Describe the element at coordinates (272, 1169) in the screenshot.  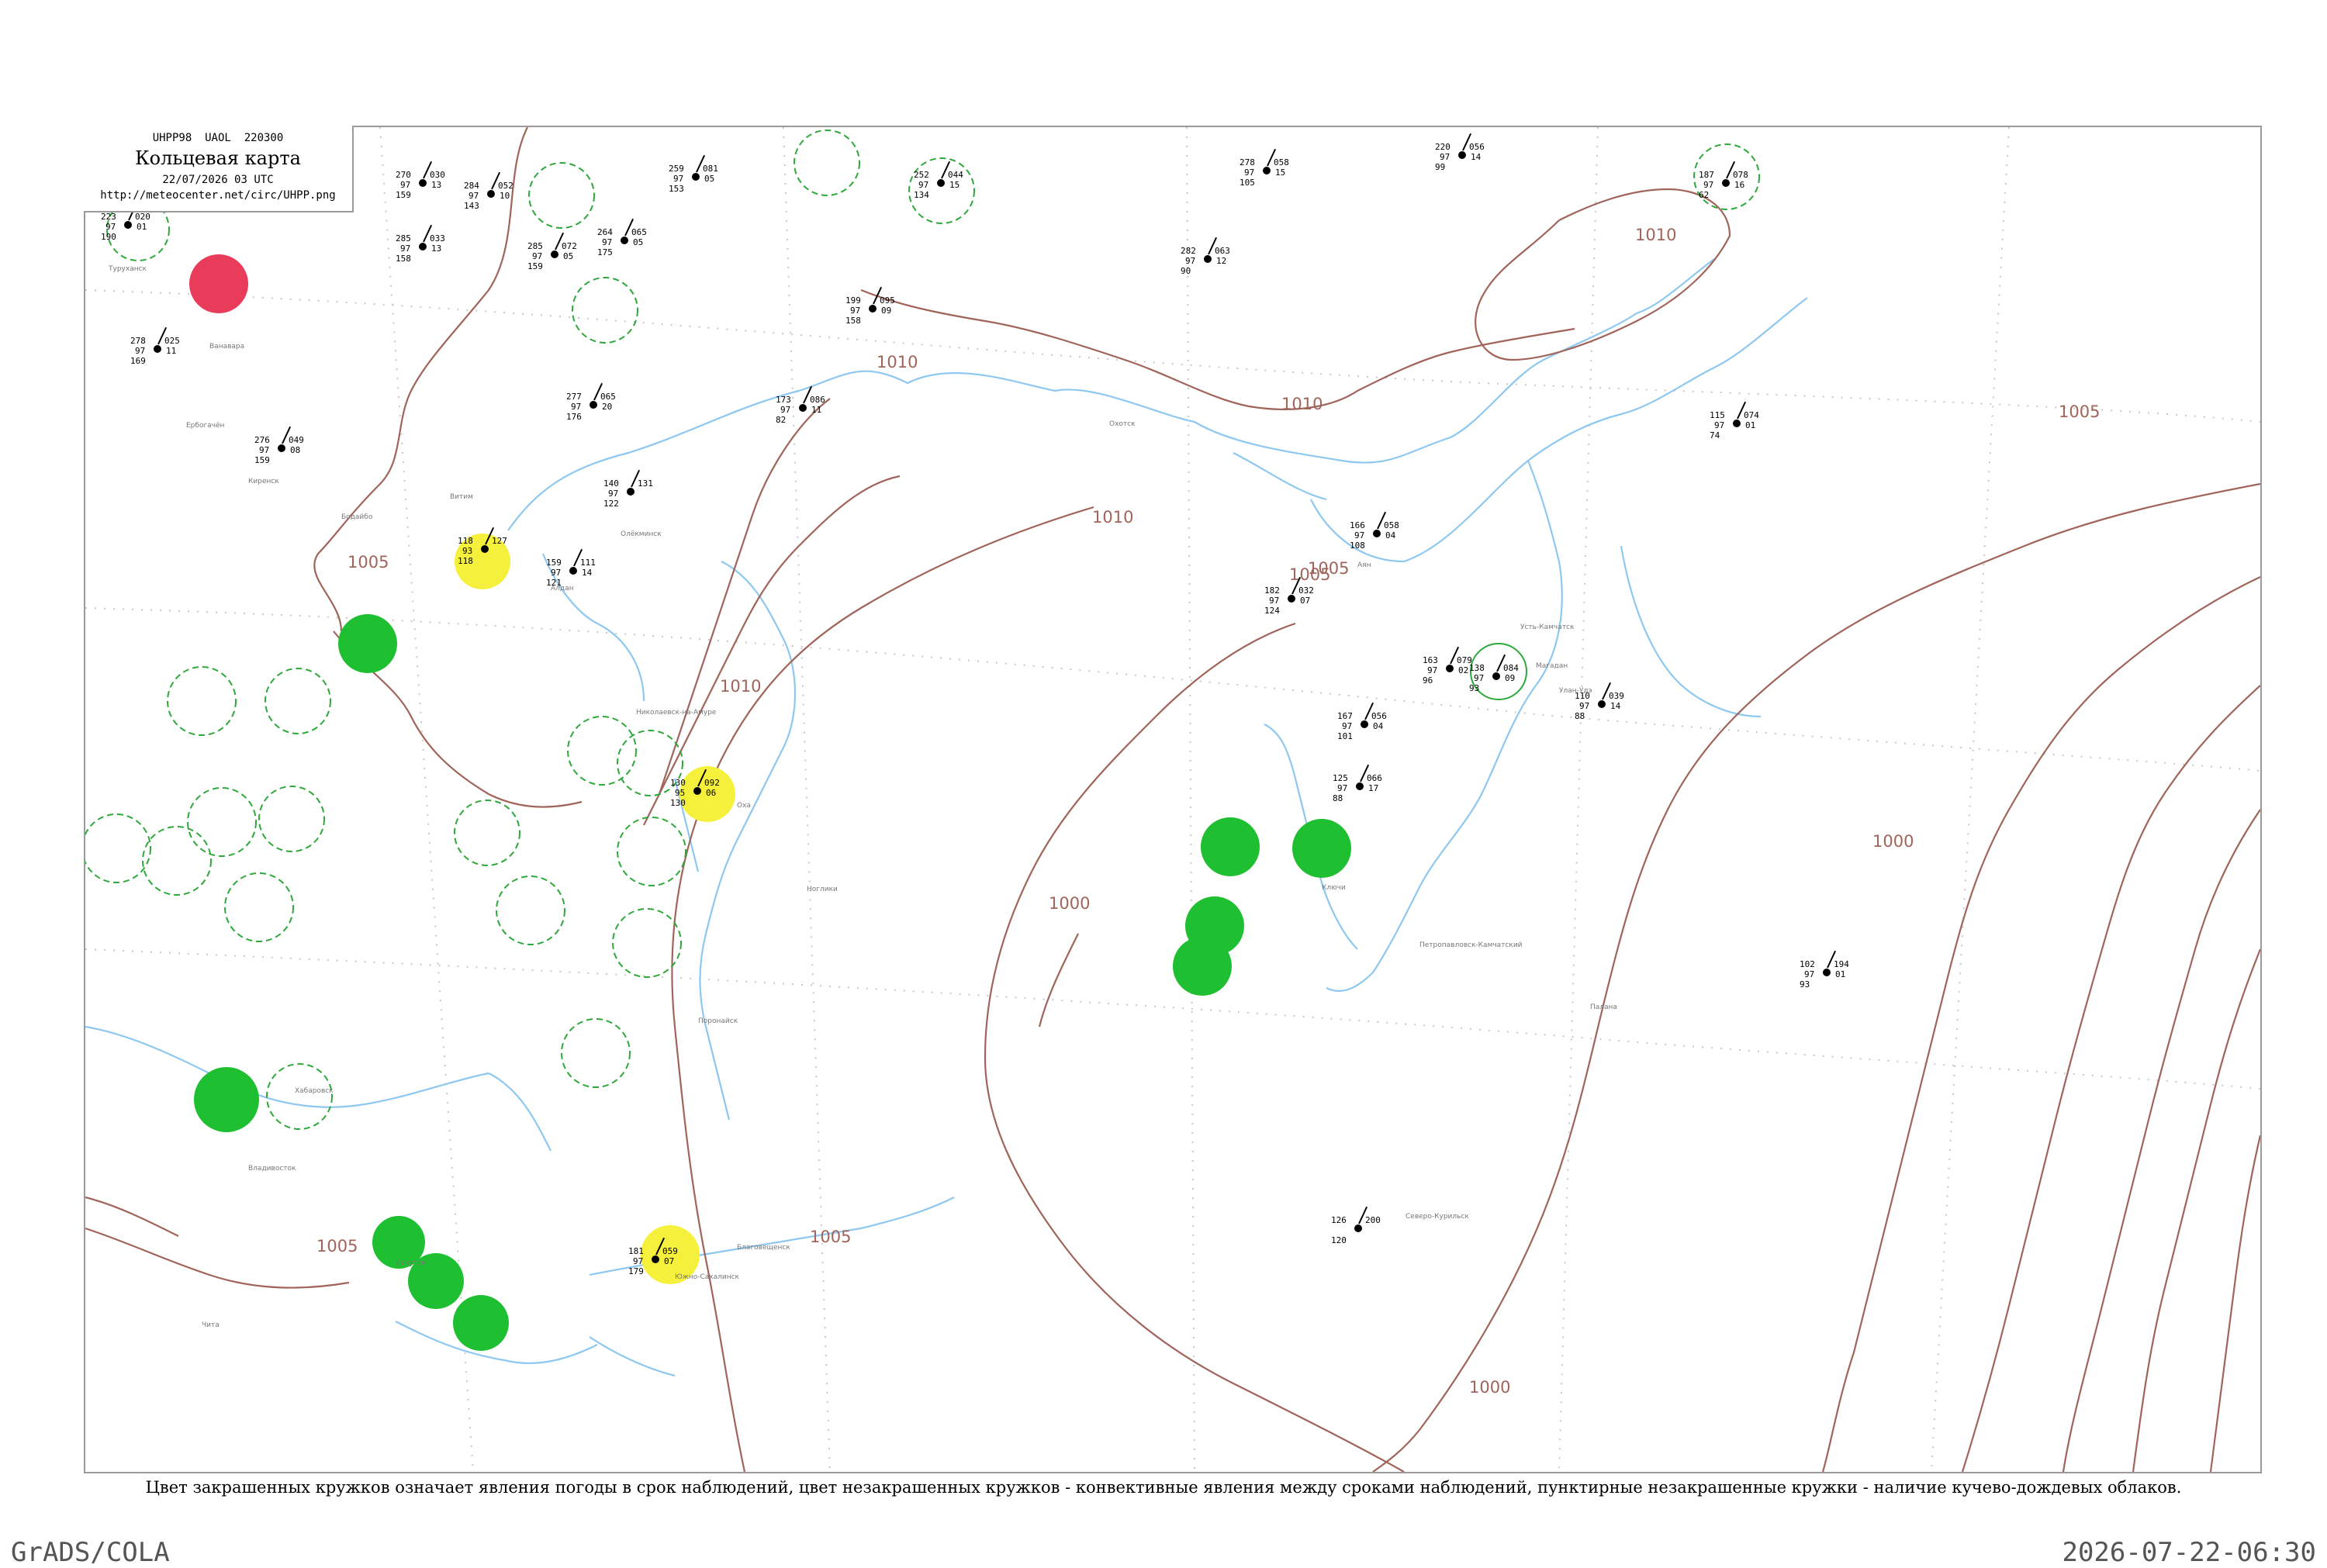
I see `station-name-label: Владивосток` at that location.